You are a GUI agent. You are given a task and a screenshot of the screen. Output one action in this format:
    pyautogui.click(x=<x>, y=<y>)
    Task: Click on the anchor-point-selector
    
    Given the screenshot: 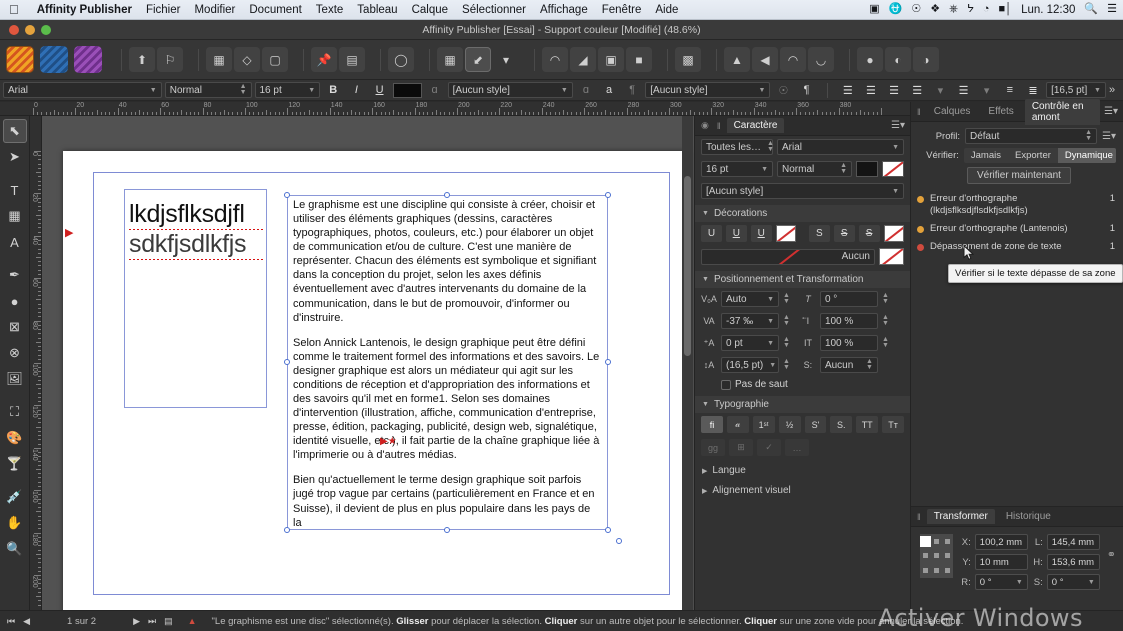 What is the action you would take?
    pyautogui.click(x=936, y=556)
    